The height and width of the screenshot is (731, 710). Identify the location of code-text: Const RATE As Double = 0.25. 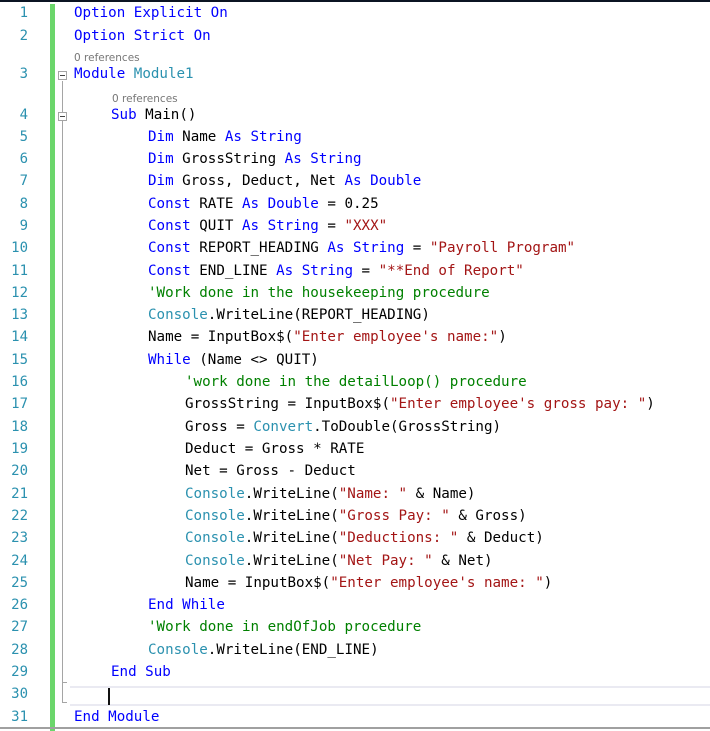
(263, 204).